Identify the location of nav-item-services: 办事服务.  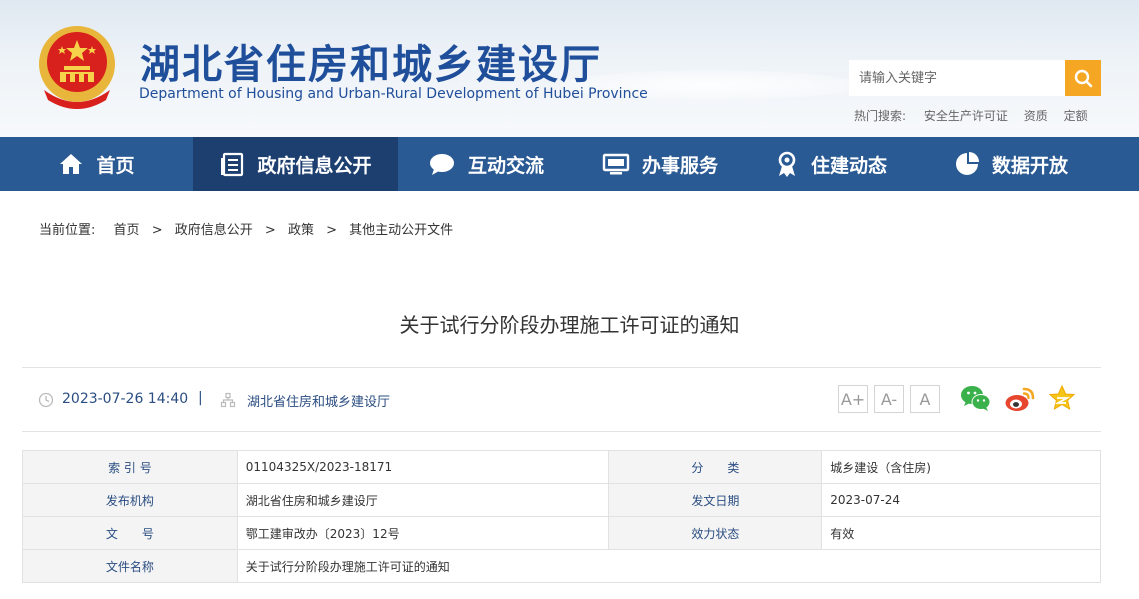
(660, 164).